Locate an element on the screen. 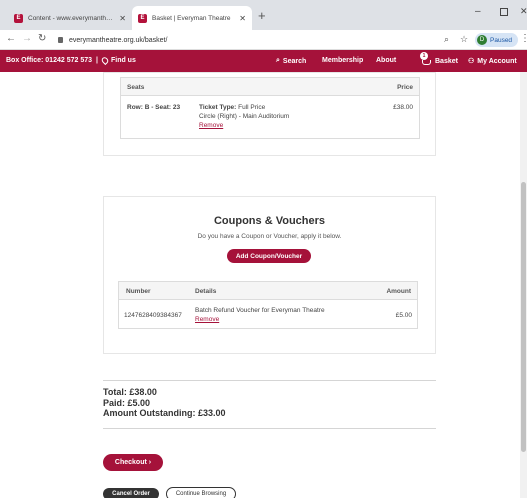 This screenshot has height=498, width=527. details-column-header: Details is located at coordinates (206, 291).